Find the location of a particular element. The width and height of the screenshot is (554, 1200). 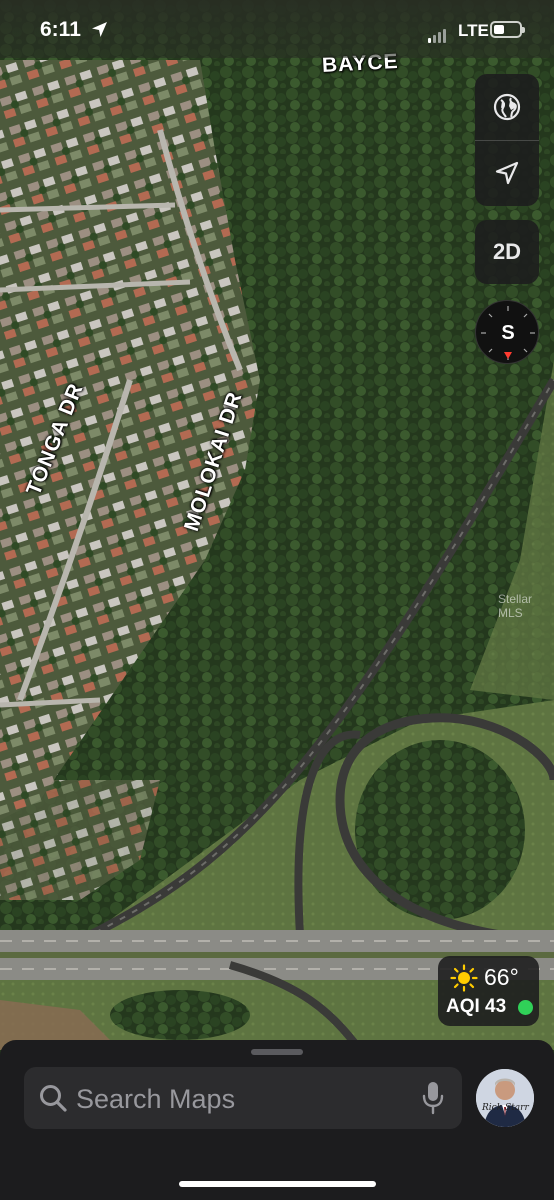

location-services-icon is located at coordinates (99, 29).